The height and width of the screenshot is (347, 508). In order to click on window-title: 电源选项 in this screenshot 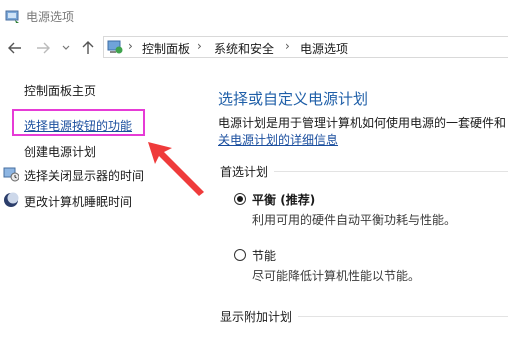, I will do `click(50, 17)`.